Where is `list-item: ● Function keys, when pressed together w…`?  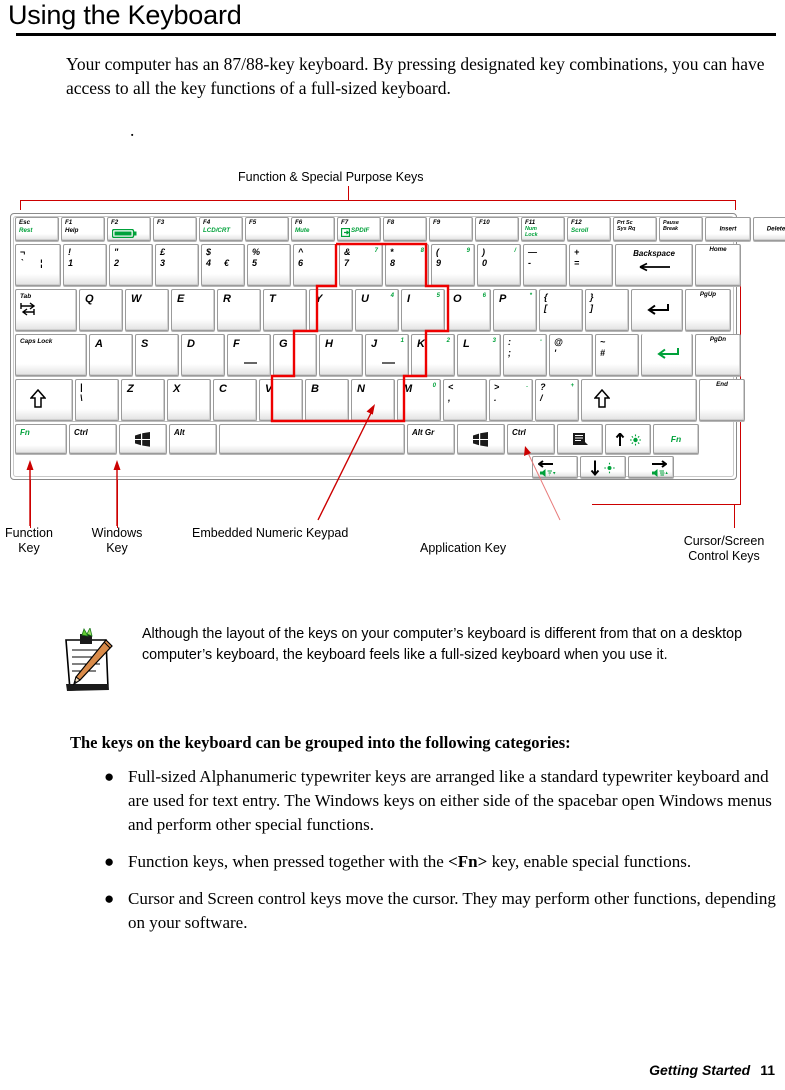 list-item: ● Function keys, when pressed together w… is located at coordinates (442, 862).